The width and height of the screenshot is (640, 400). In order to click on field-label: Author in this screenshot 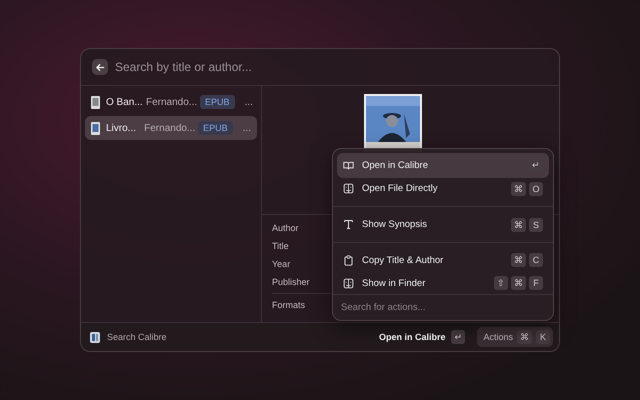, I will do `click(285, 228)`.